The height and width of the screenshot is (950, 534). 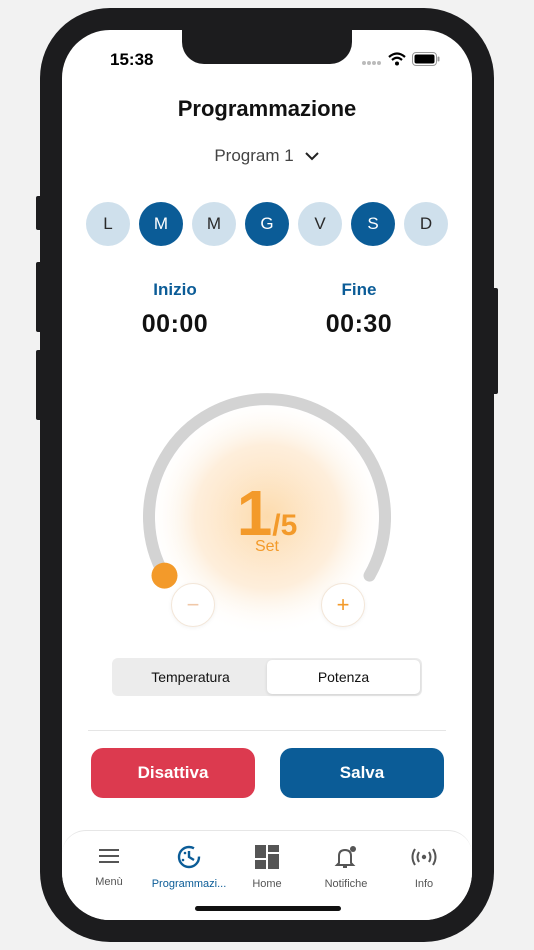 I want to click on mode-toggle: Temperatura Potenza, so click(x=267, y=677).